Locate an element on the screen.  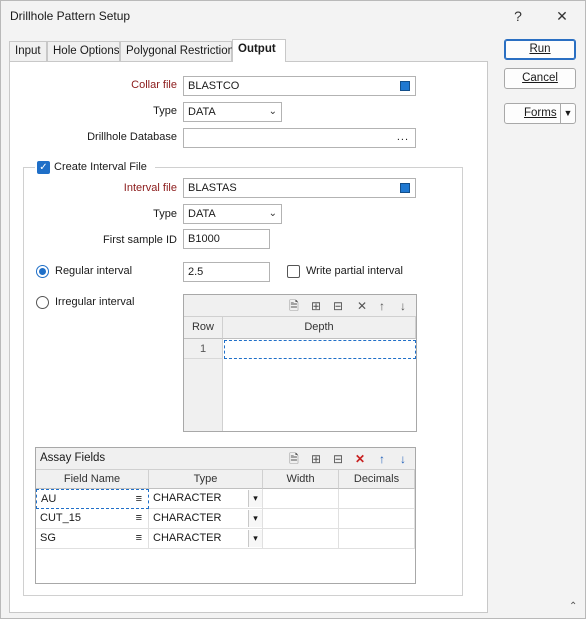
interval-file-label: Interval file is located at coordinates (150, 188).